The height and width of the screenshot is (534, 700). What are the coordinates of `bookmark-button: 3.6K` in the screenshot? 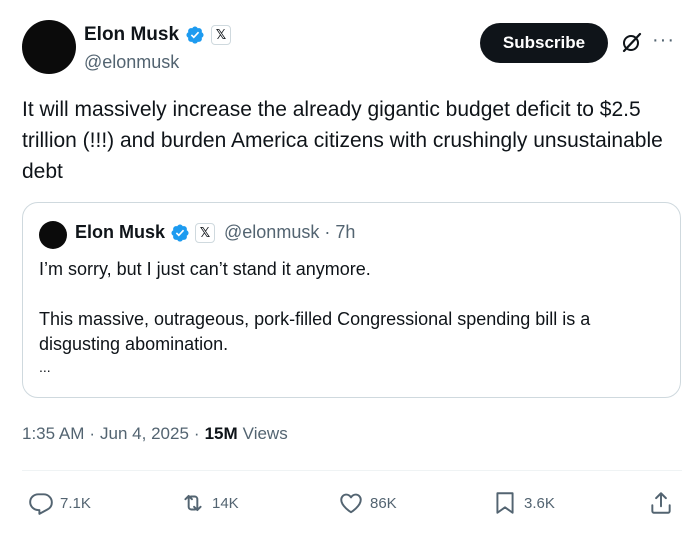 It's located at (523, 503).